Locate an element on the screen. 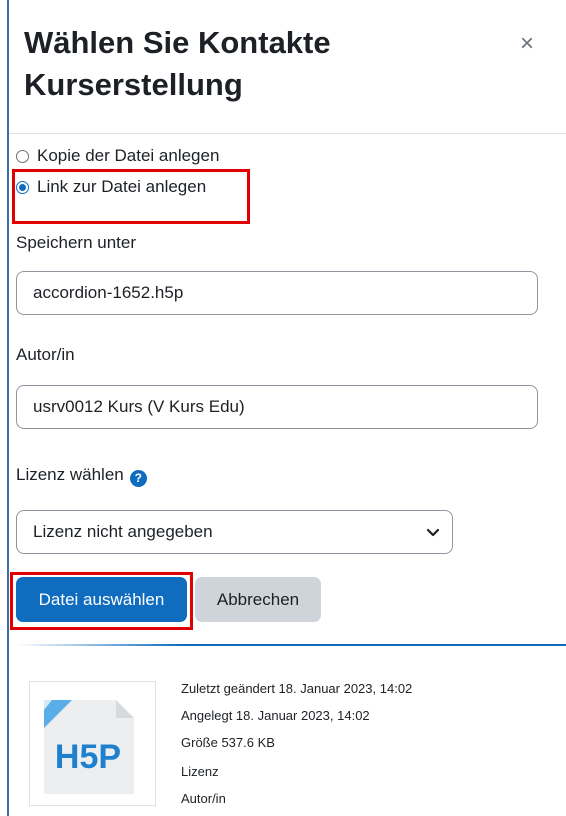  license-label: Lizenz wählen is located at coordinates (70, 474).